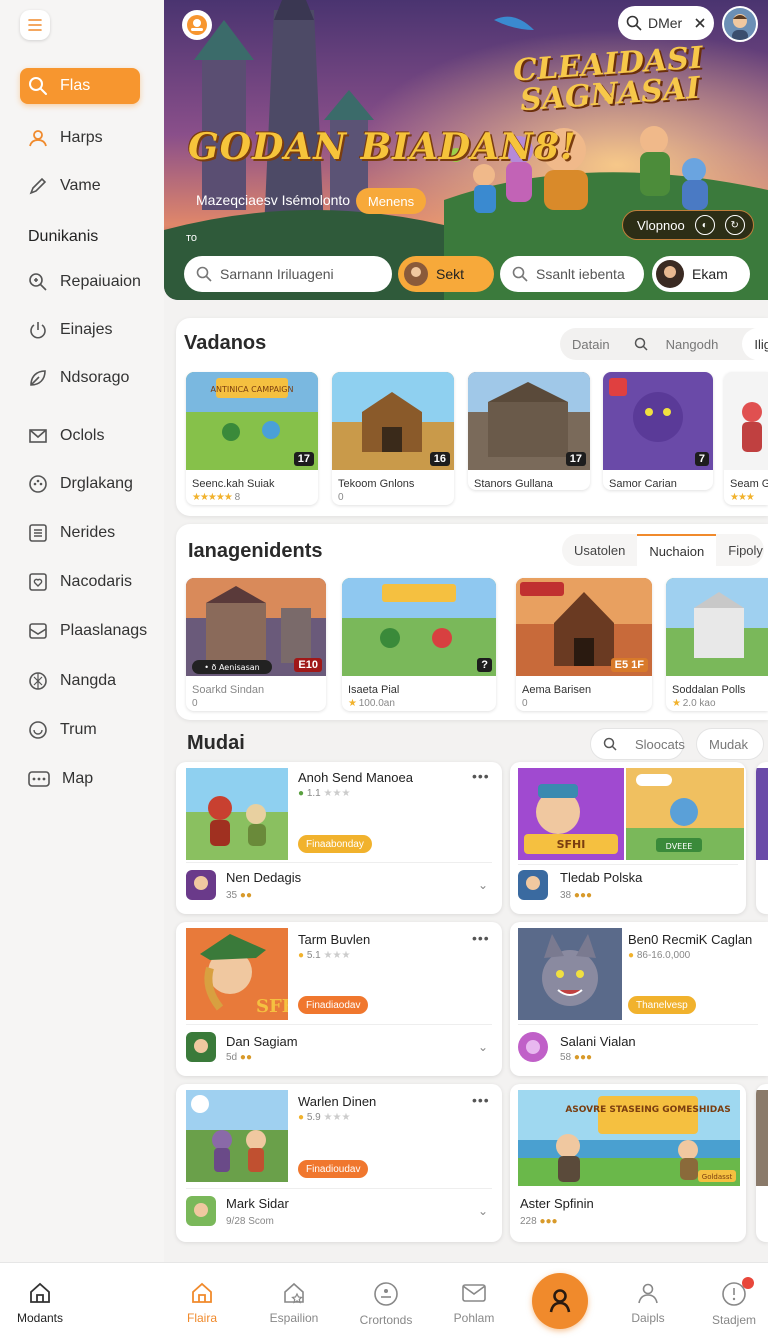  I want to click on home-icon, so click(40, 1292).